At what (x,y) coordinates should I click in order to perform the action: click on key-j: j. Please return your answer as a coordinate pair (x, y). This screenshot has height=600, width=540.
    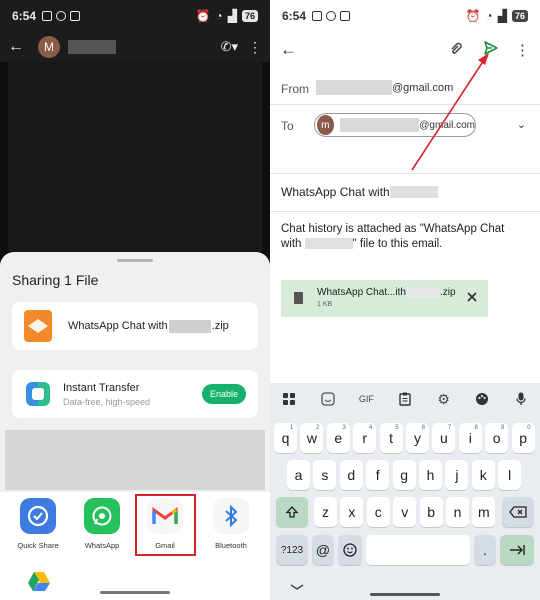
    Looking at the image, I should click on (457, 475).